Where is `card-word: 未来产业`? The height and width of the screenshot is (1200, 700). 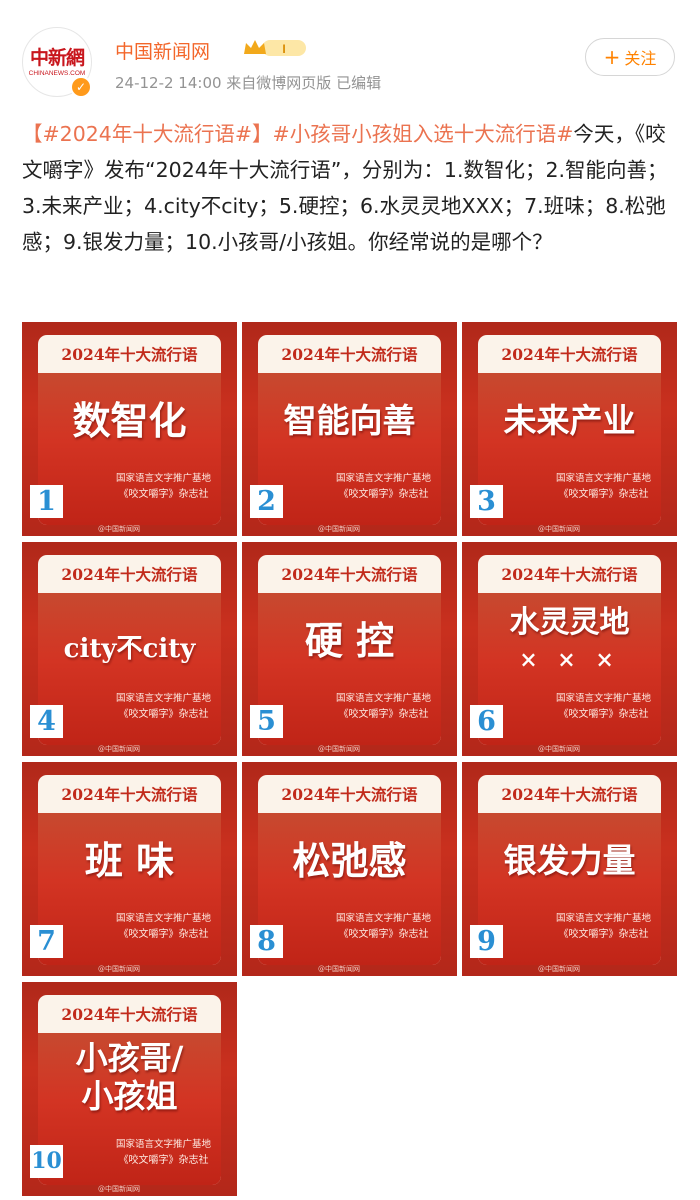
card-word: 未来产业 is located at coordinates (569, 420).